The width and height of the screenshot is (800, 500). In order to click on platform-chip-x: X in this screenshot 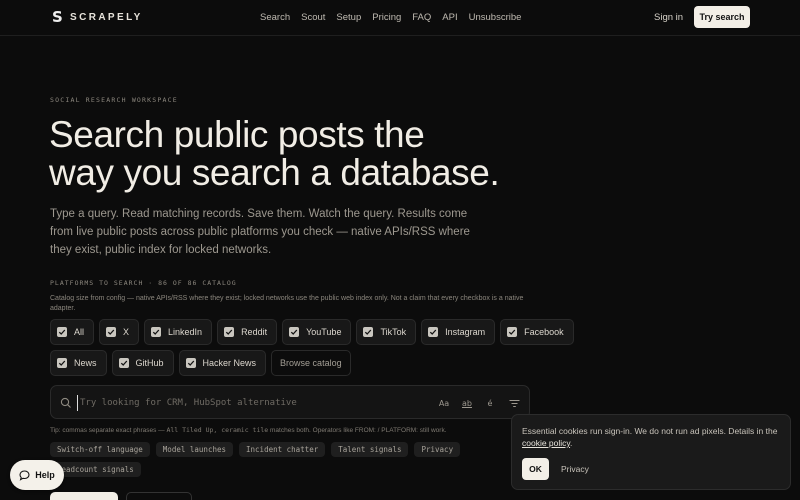, I will do `click(119, 332)`.